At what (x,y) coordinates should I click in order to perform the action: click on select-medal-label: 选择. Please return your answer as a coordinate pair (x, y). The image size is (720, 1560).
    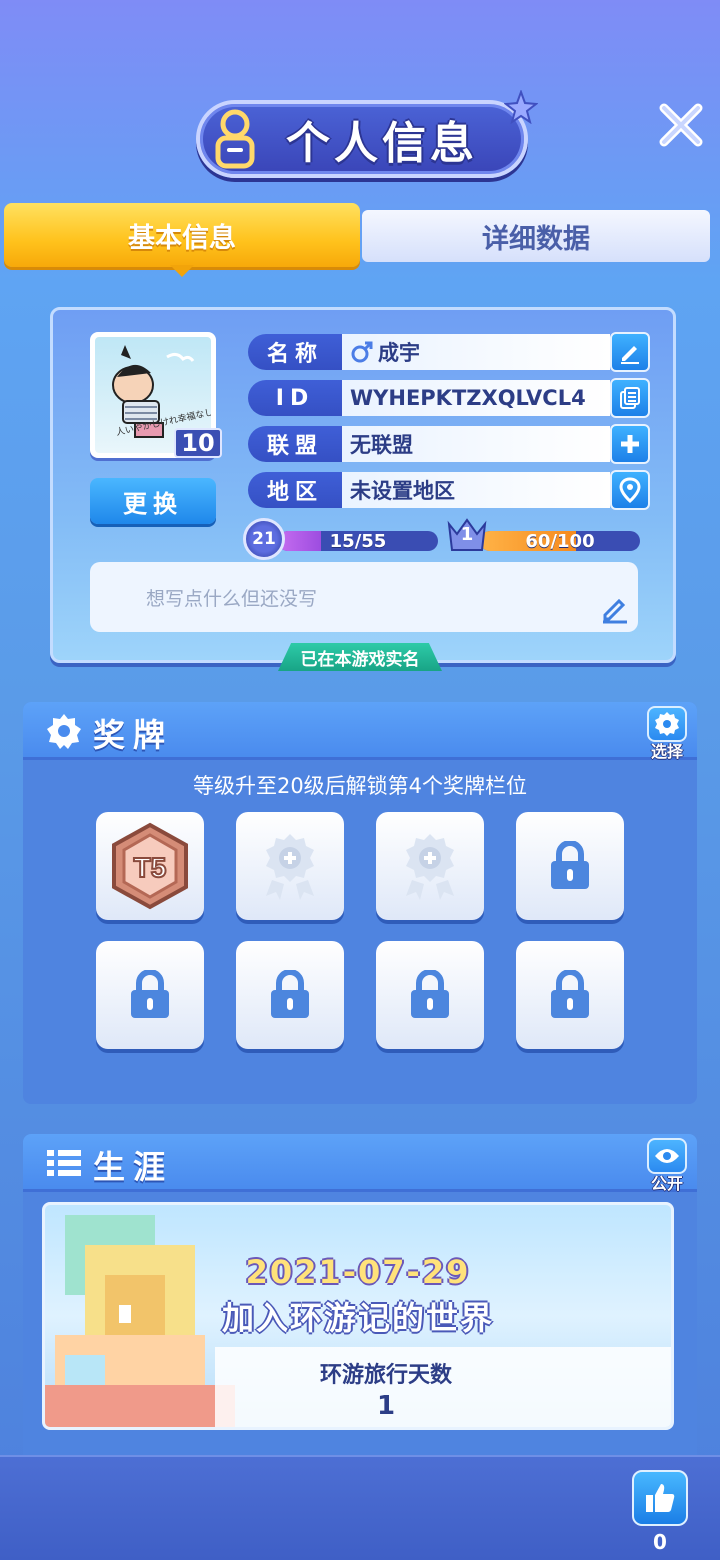
    Looking at the image, I should click on (667, 750).